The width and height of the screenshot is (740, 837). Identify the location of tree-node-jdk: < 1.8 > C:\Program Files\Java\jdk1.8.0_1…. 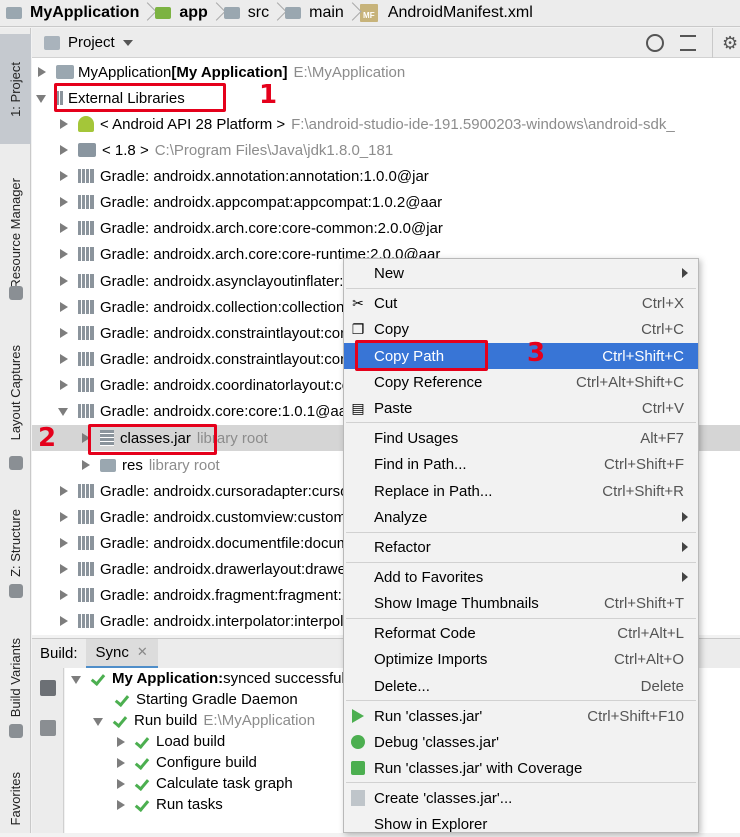
(386, 150).